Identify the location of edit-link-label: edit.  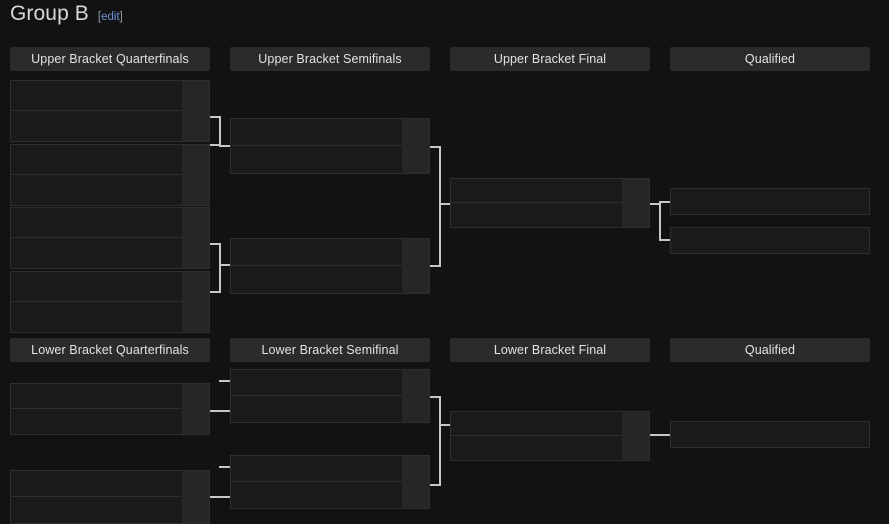
(110, 17).